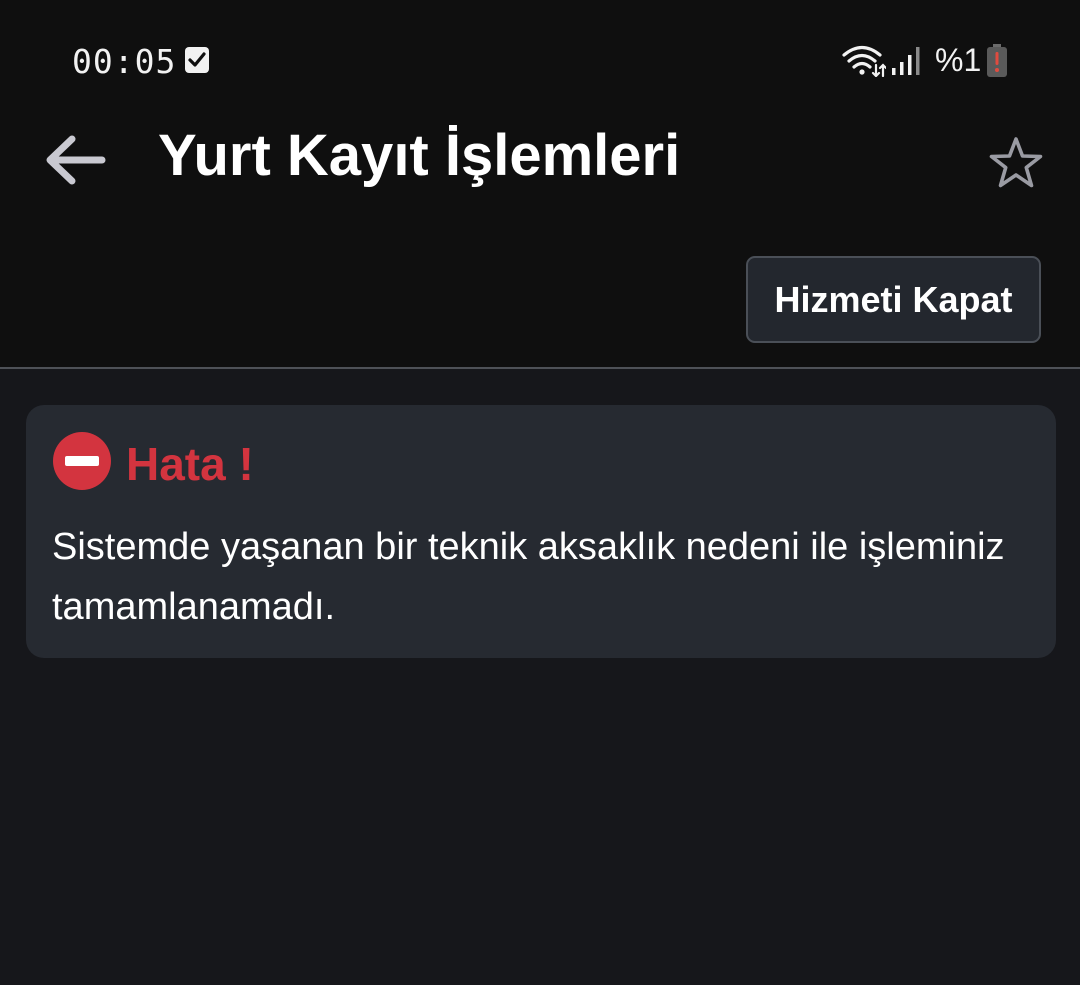 Image resolution: width=1080 pixels, height=985 pixels. I want to click on status-bar: 00:05 %1, so click(540, 62).